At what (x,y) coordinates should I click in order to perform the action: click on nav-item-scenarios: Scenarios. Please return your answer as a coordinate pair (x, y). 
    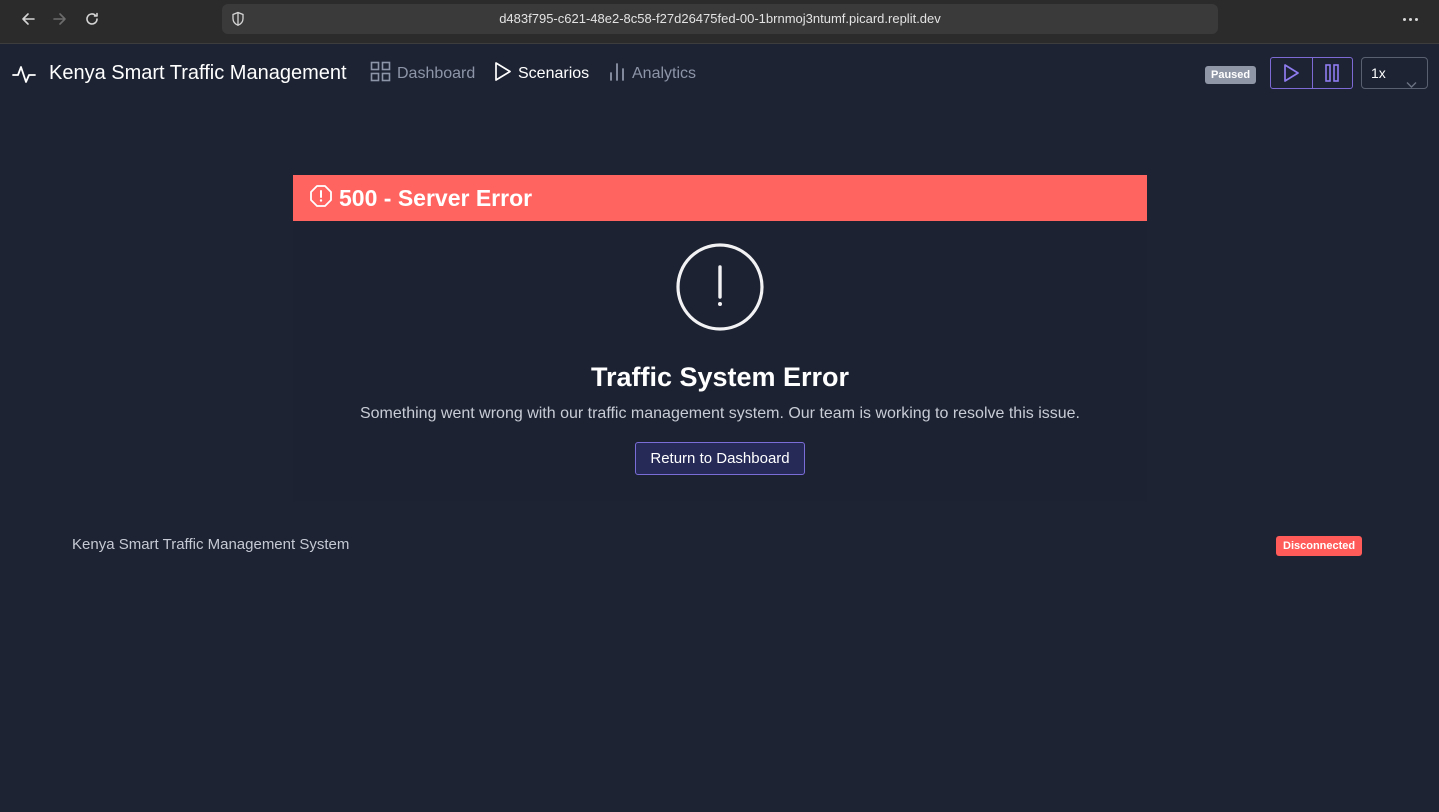
    Looking at the image, I should click on (541, 74).